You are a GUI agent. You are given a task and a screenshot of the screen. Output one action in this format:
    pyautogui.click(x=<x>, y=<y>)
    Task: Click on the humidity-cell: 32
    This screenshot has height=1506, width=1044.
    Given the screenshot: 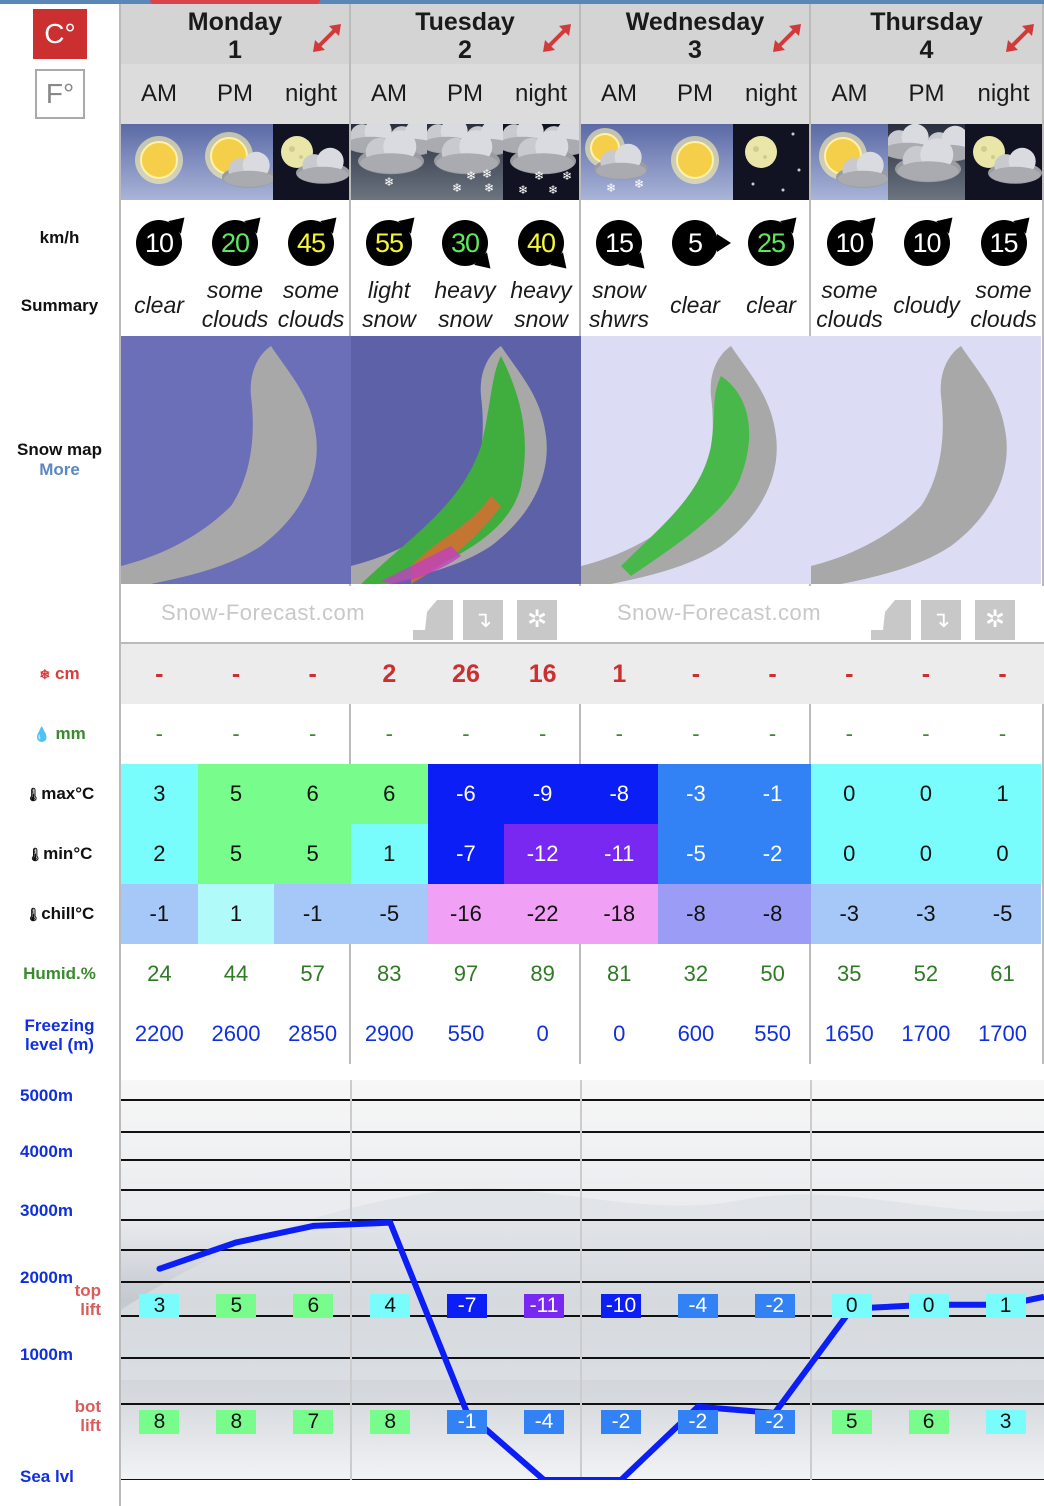 What is the action you would take?
    pyautogui.click(x=696, y=973)
    